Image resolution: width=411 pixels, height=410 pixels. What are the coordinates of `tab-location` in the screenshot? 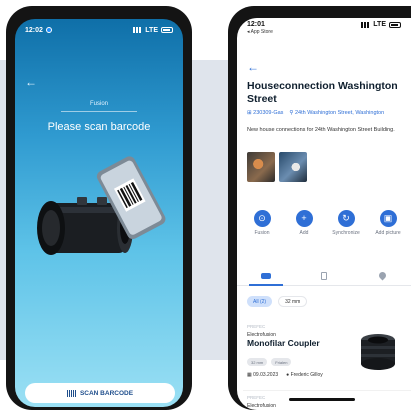 It's located at (382, 275).